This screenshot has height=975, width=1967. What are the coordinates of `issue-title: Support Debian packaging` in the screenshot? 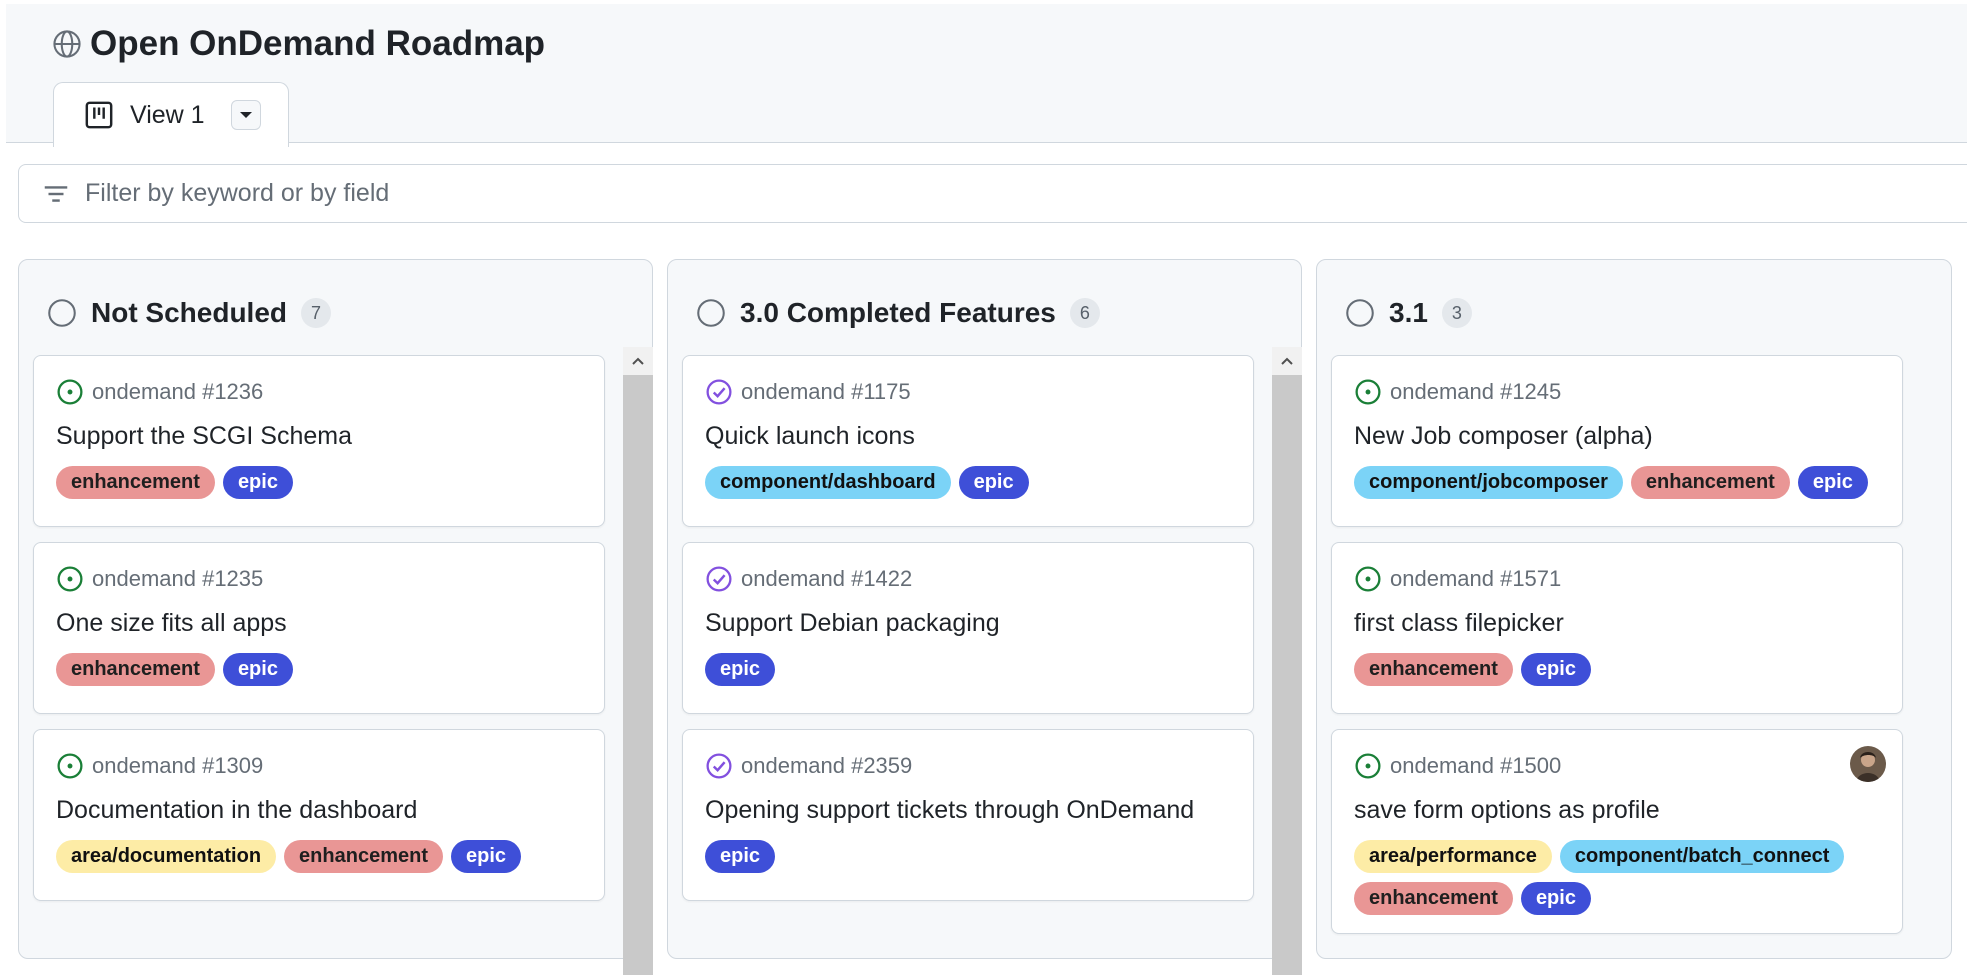 It's located at (852, 623).